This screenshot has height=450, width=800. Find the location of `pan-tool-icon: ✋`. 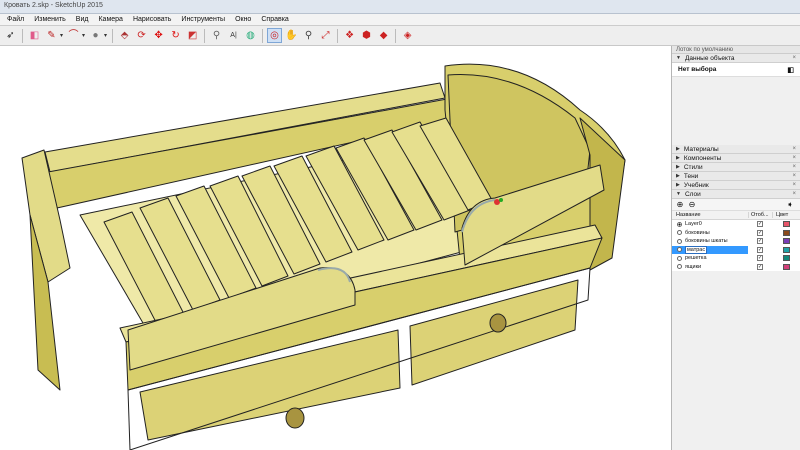

pan-tool-icon: ✋ is located at coordinates (291, 35).